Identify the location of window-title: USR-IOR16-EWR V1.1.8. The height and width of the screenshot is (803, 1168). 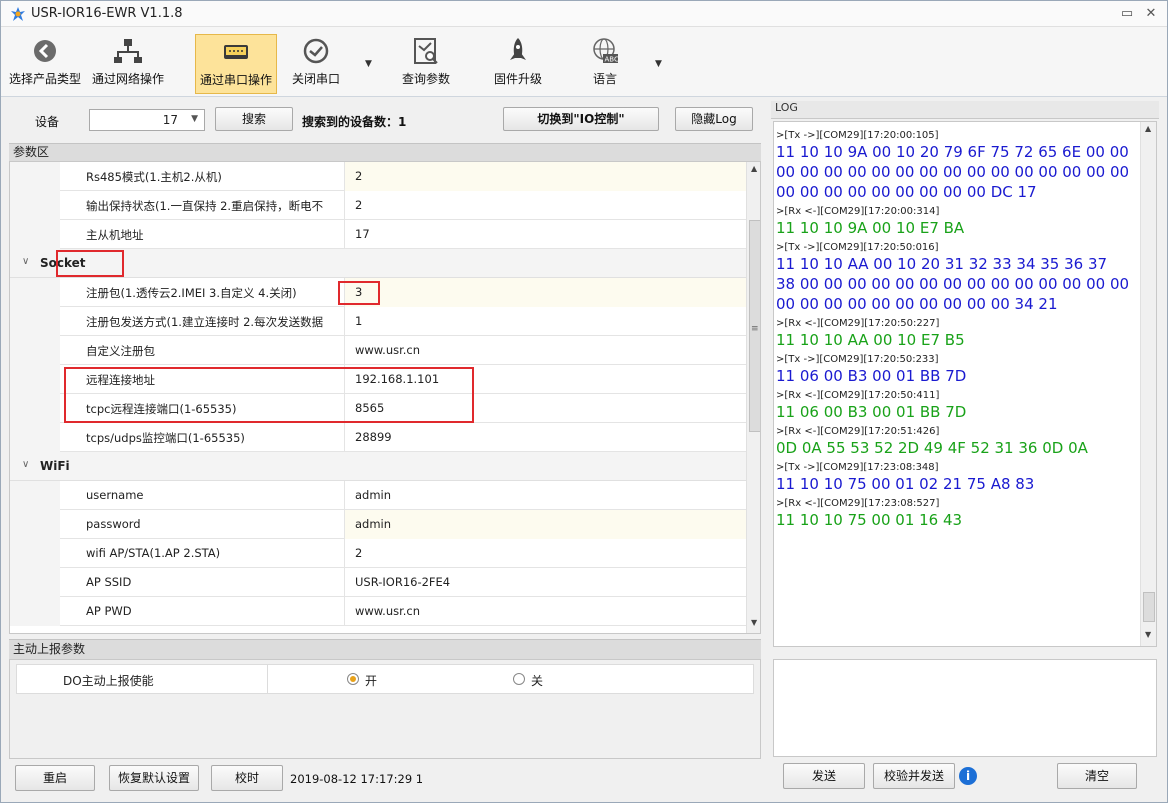
(107, 13).